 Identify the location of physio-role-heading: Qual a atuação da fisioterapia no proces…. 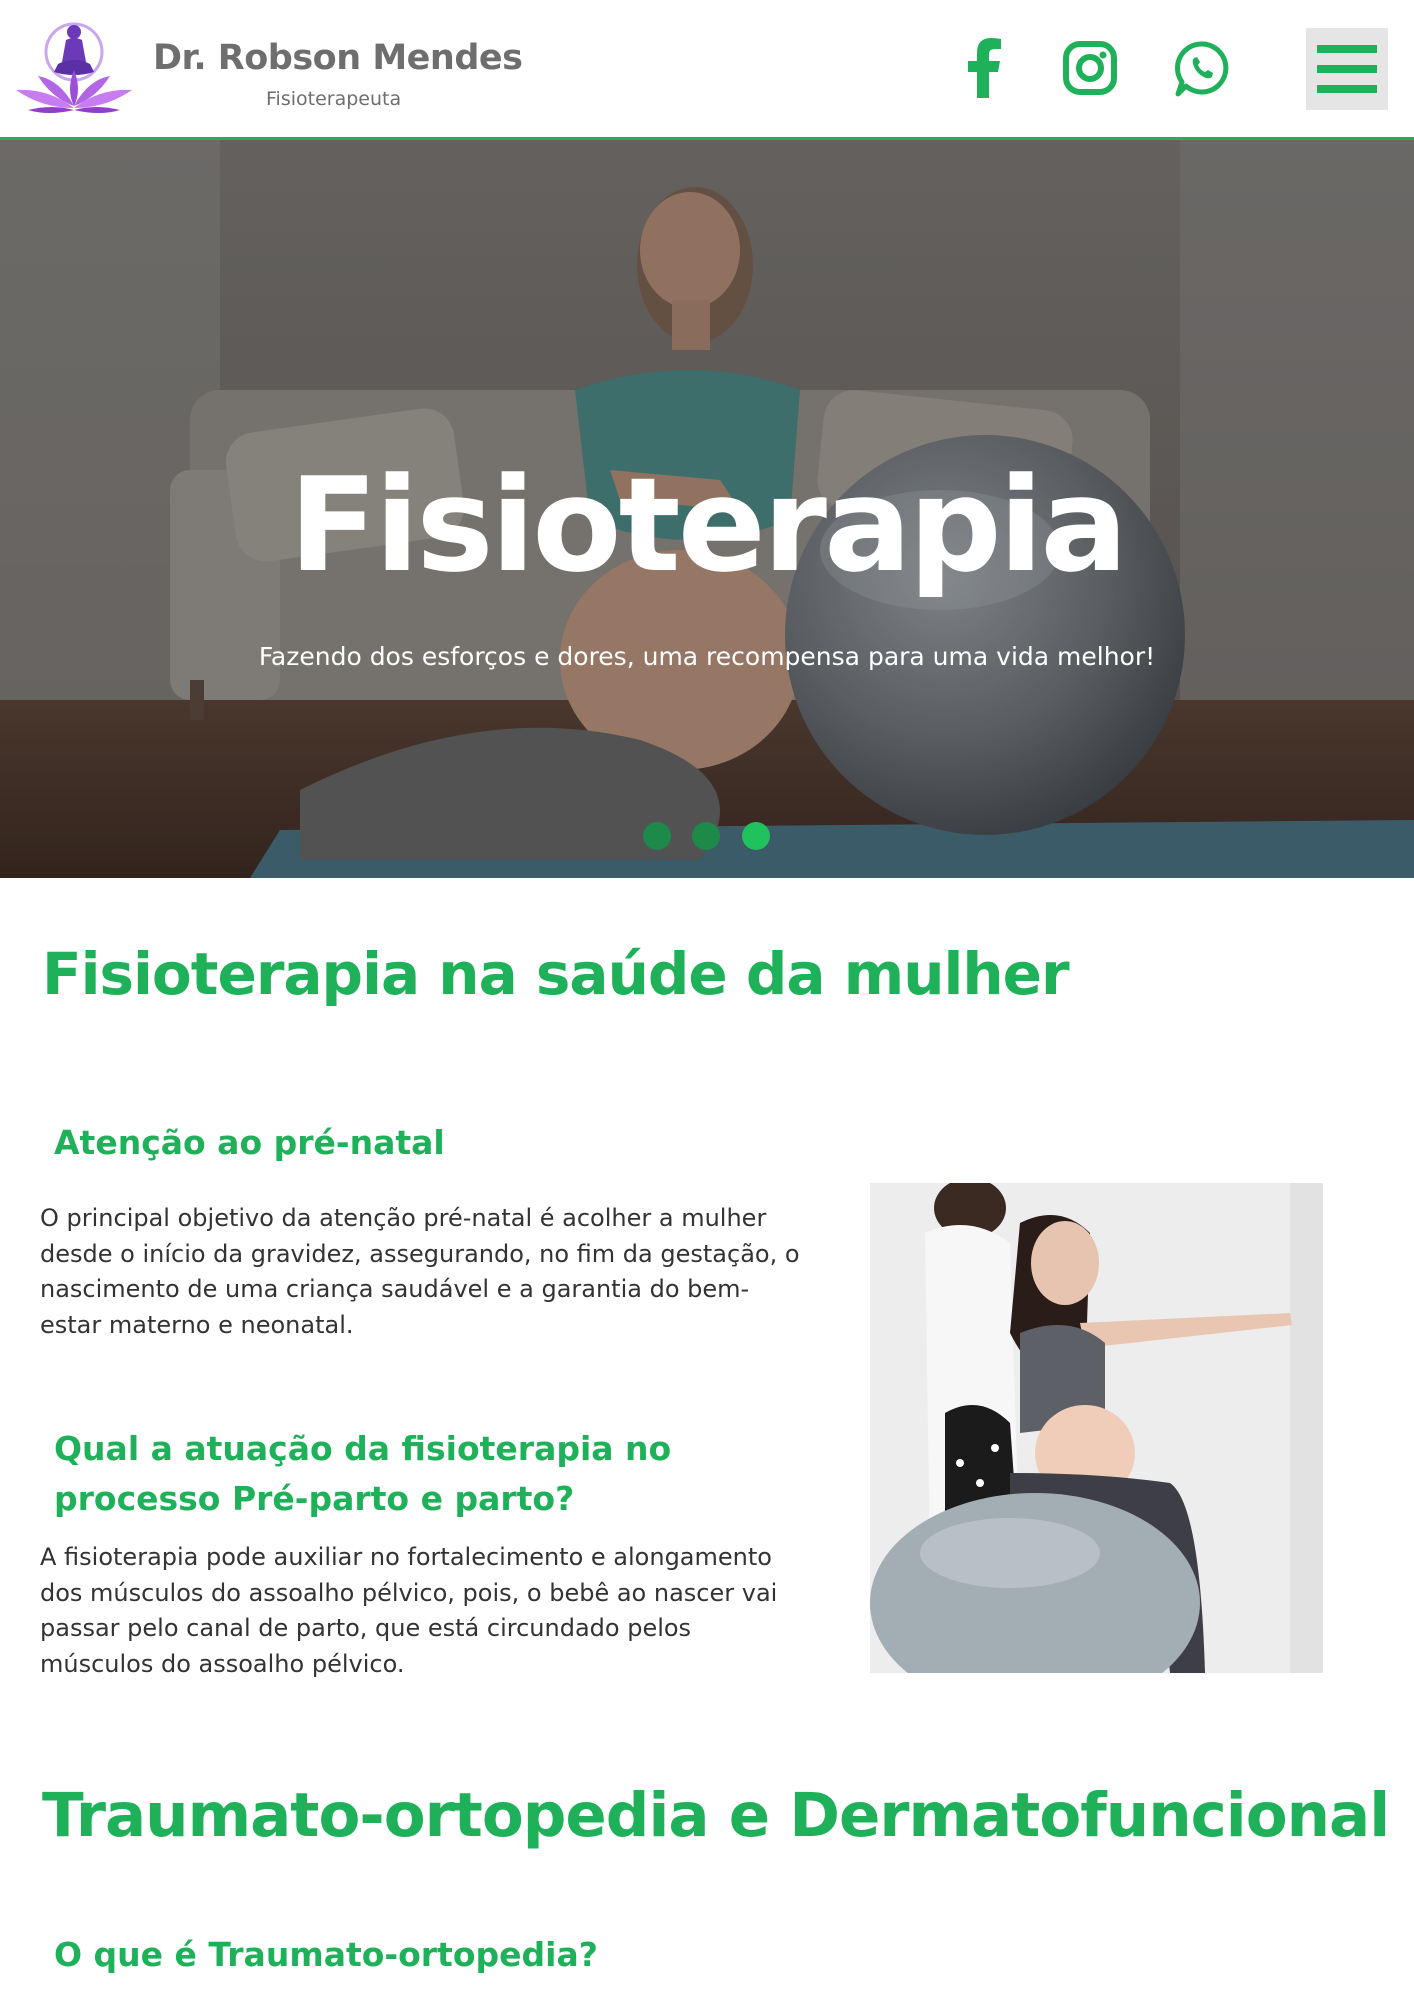
(363, 1473).